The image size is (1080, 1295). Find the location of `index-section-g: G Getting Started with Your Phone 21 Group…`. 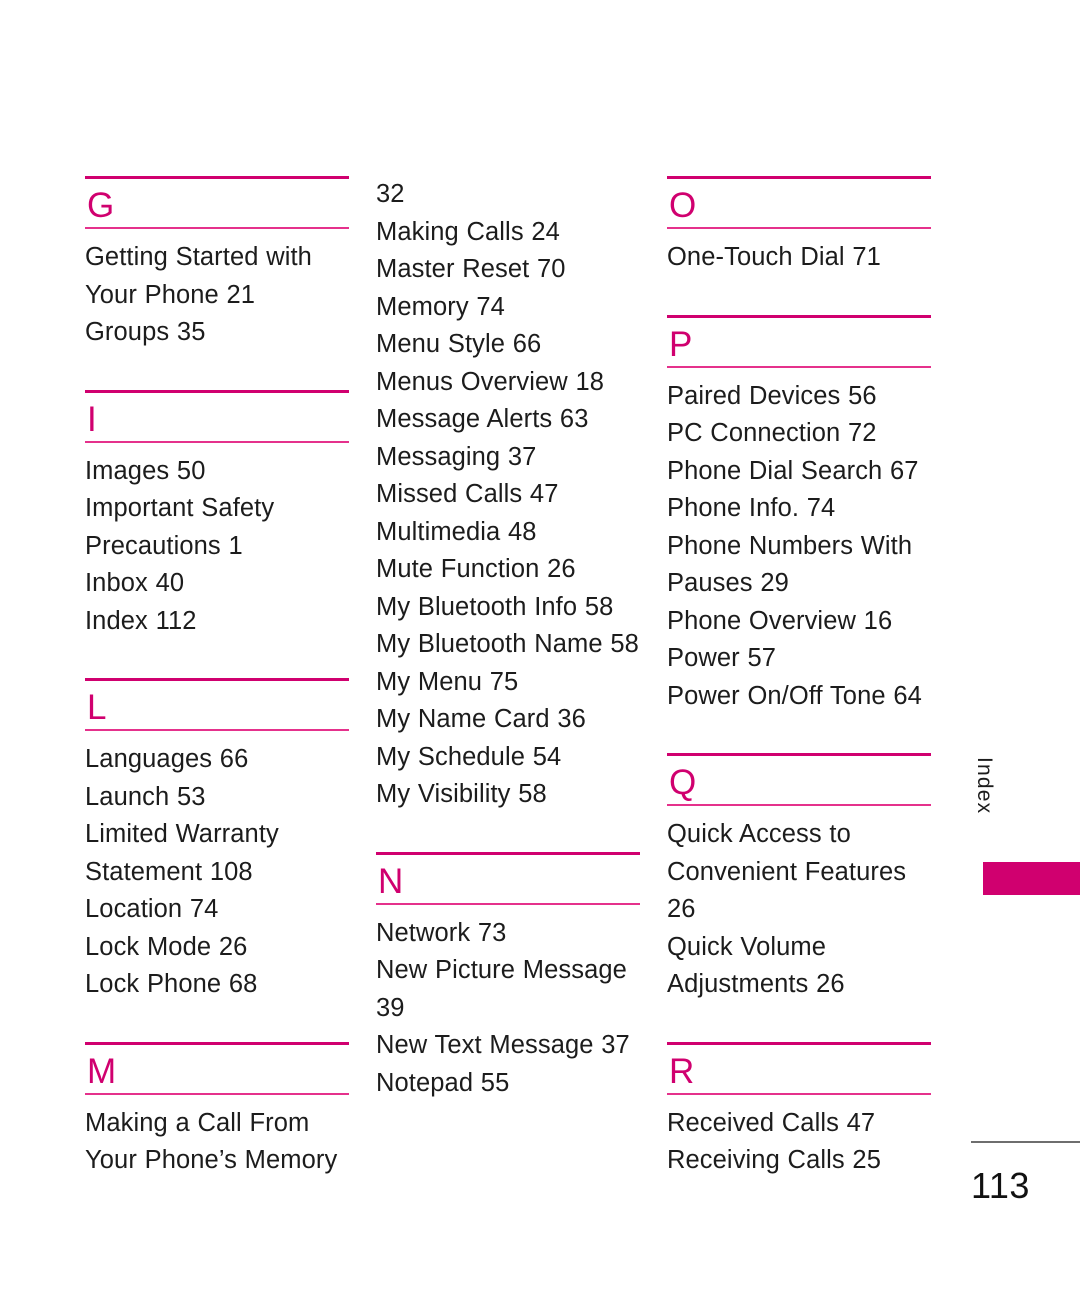

index-section-g: G Getting Started with Your Phone 21 Group… is located at coordinates (217, 264).